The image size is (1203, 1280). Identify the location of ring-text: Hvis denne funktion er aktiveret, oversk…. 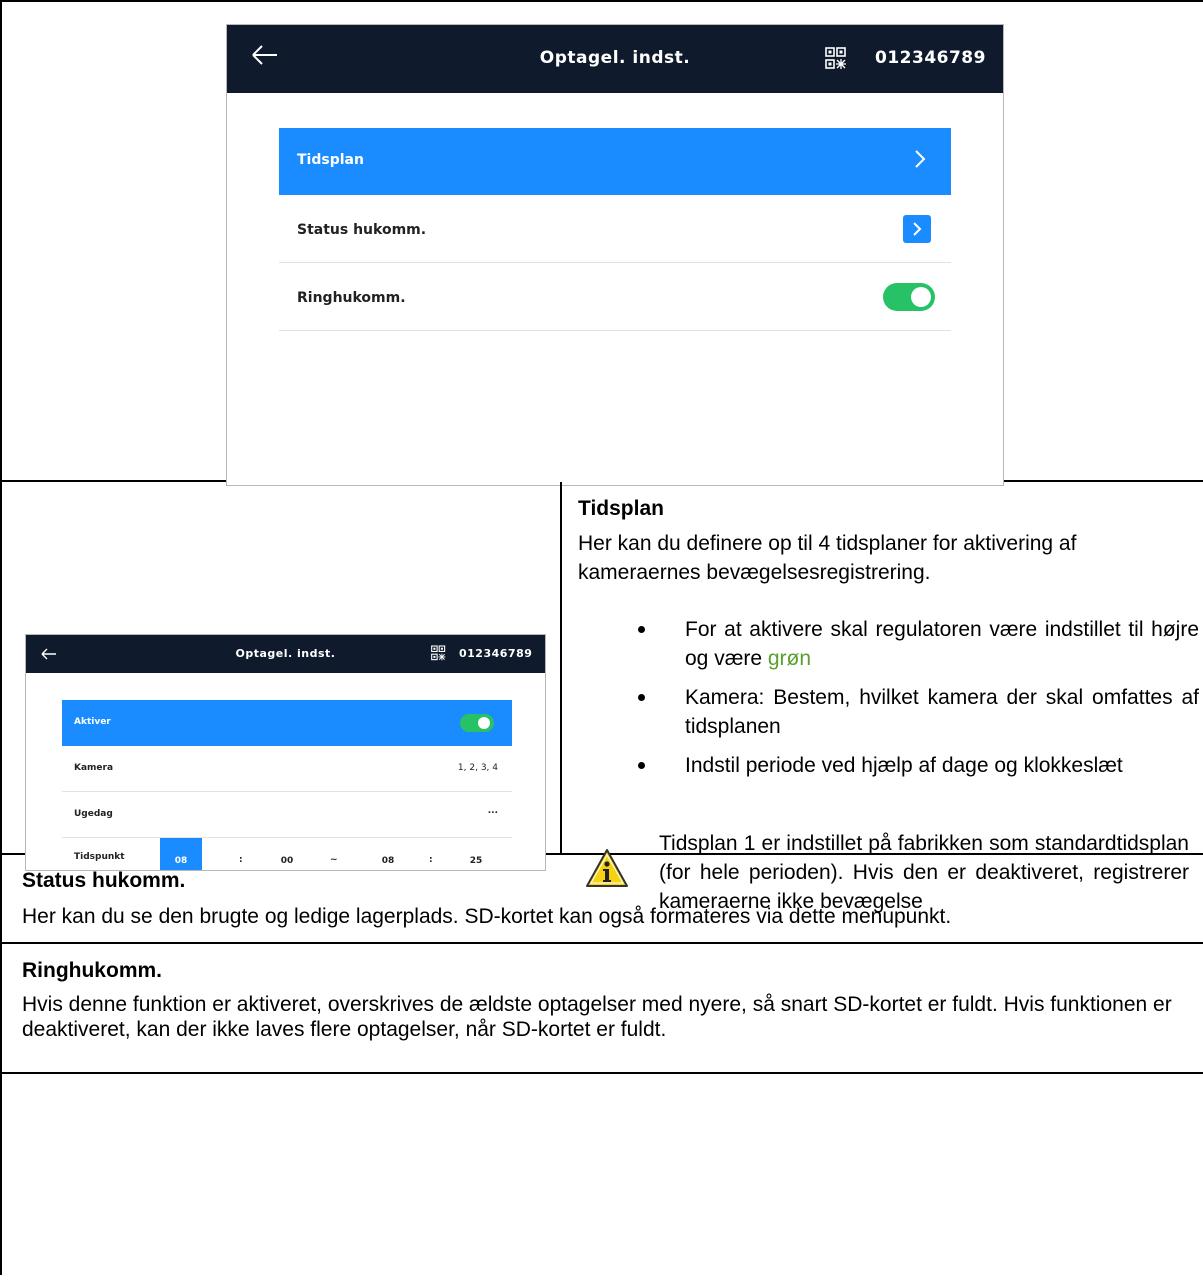
(597, 1017).